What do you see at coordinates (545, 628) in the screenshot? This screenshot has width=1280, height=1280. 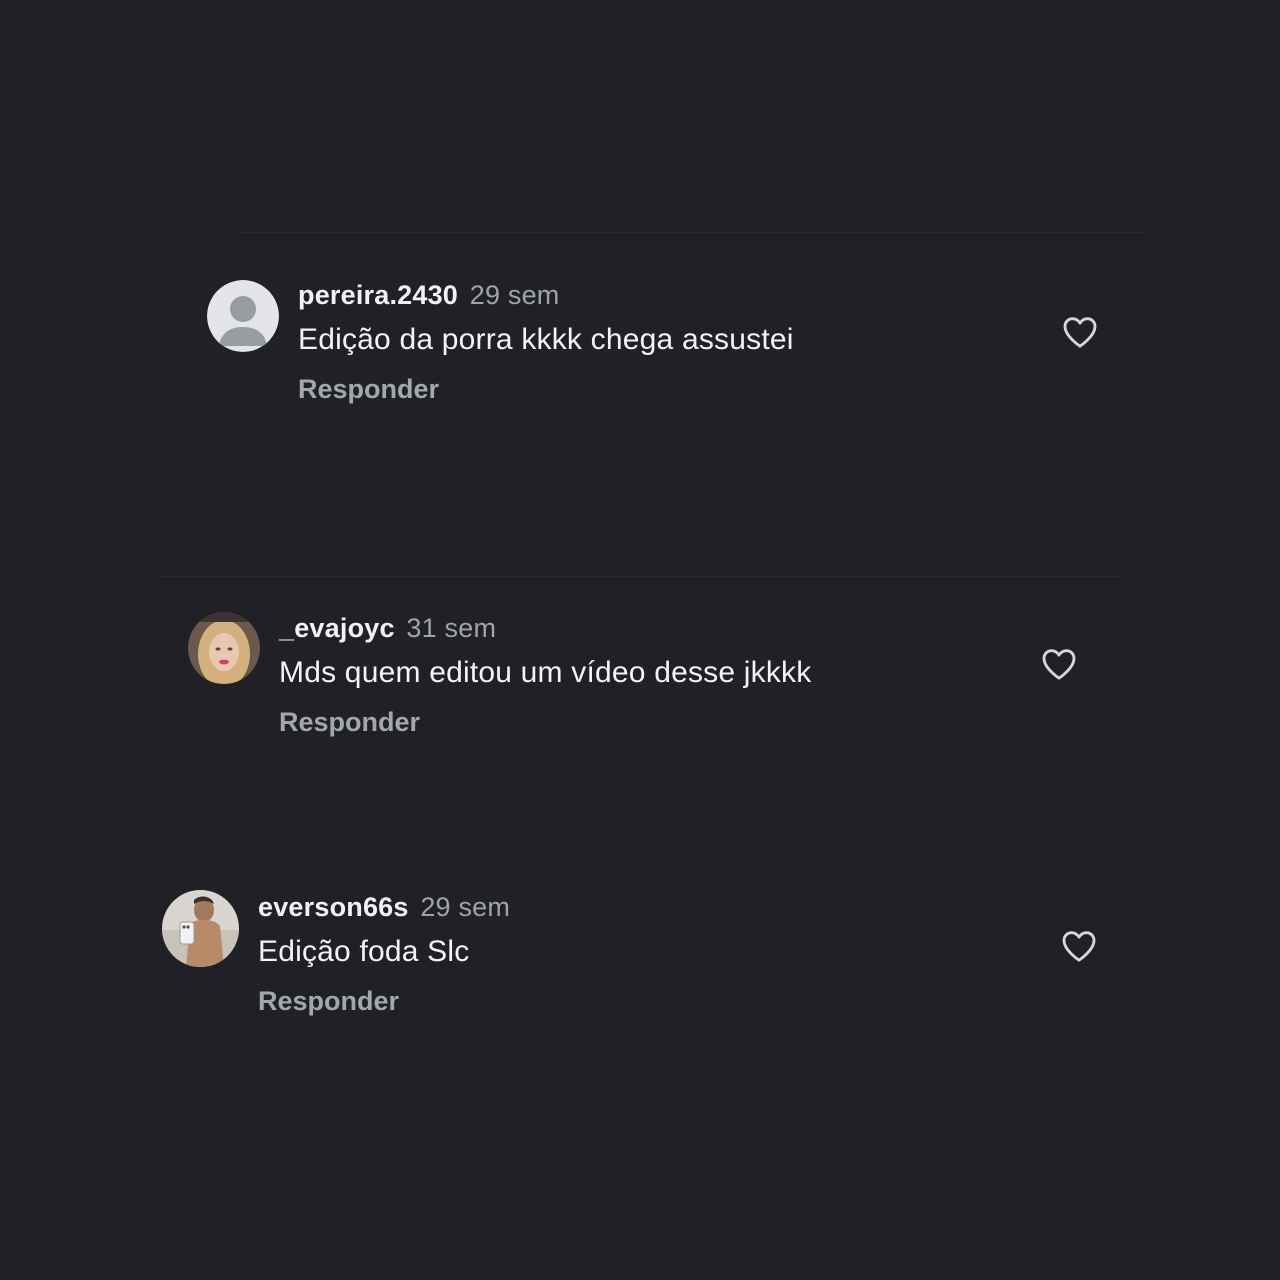 I see `comment-header: _evajoyc 31 sem` at bounding box center [545, 628].